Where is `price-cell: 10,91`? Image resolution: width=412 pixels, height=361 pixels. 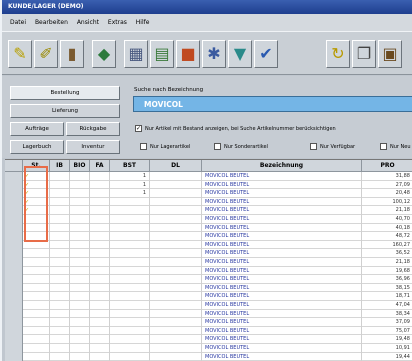 price-cell: 10,91 is located at coordinates (387, 348).